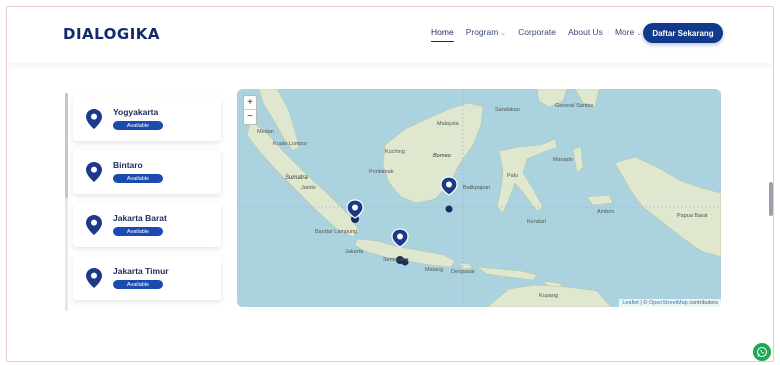  What do you see at coordinates (606, 212) in the screenshot?
I see `map-label-ambon: Ambon` at bounding box center [606, 212].